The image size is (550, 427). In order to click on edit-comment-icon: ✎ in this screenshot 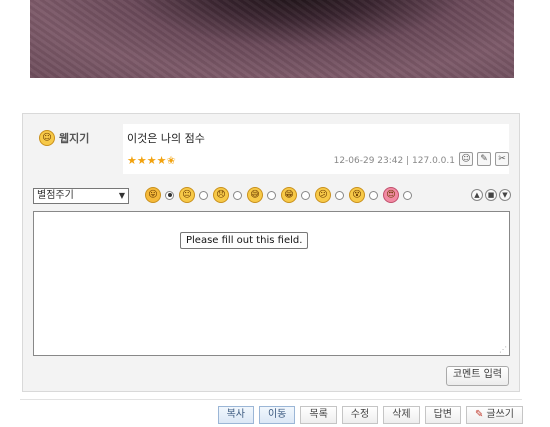, I will do `click(484, 159)`.